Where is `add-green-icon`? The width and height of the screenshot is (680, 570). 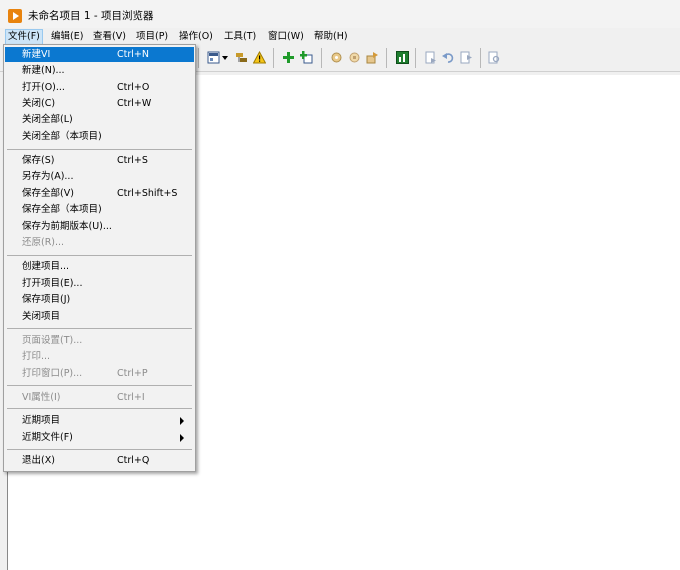 add-green-icon is located at coordinates (288, 57).